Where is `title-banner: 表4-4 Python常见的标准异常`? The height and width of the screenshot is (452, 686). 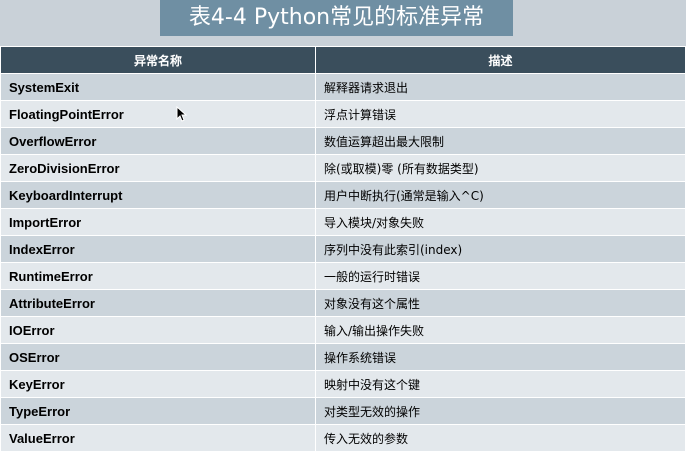 title-banner: 表4-4 Python常见的标准异常 is located at coordinates (336, 18).